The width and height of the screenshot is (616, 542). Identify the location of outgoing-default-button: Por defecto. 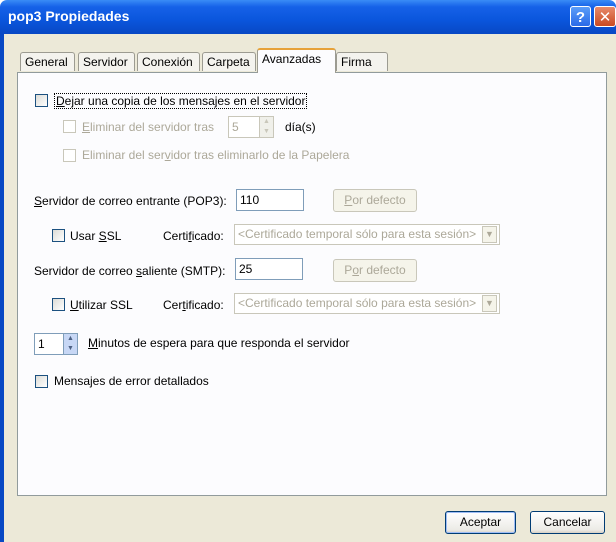
(375, 270).